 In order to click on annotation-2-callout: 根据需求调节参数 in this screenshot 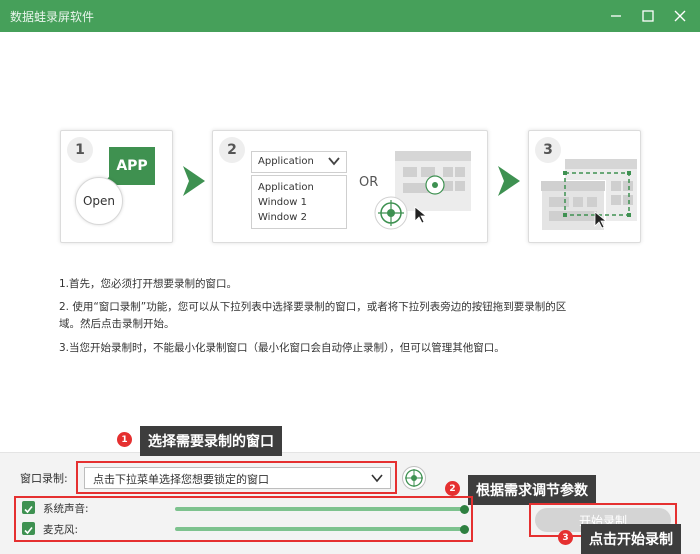, I will do `click(532, 490)`.